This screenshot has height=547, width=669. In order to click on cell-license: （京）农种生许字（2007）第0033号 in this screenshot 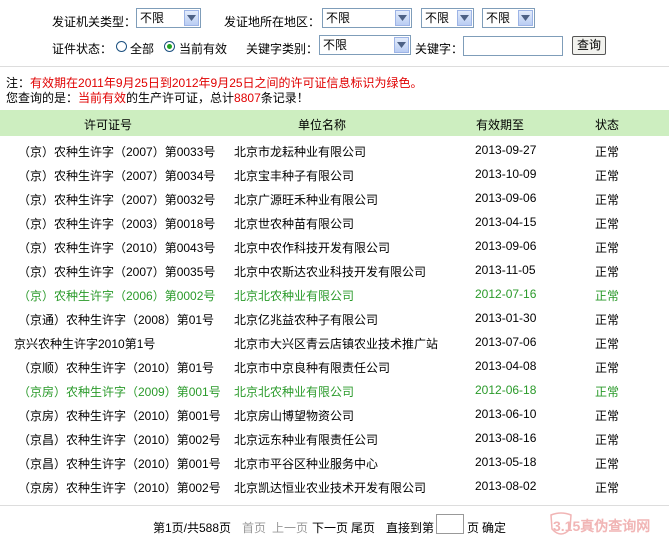, I will do `click(117, 152)`.